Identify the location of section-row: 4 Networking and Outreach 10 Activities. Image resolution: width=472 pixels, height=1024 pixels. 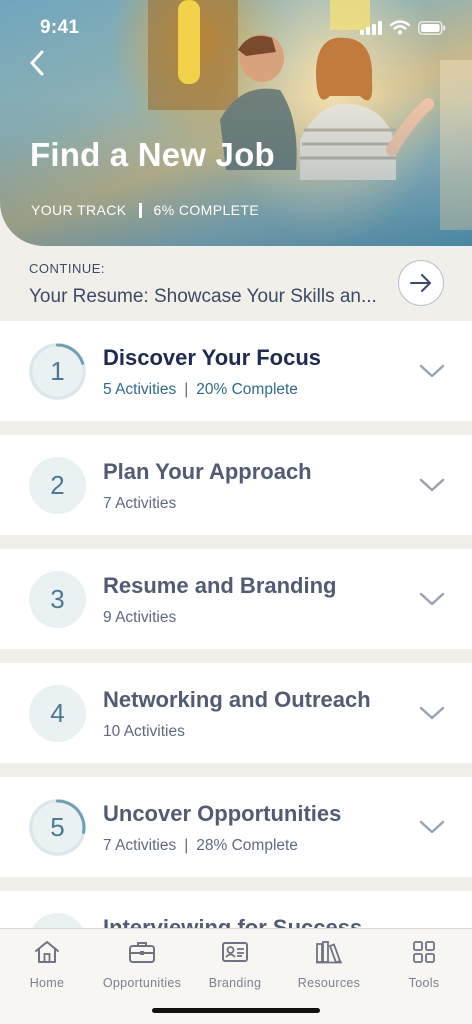
(236, 713).